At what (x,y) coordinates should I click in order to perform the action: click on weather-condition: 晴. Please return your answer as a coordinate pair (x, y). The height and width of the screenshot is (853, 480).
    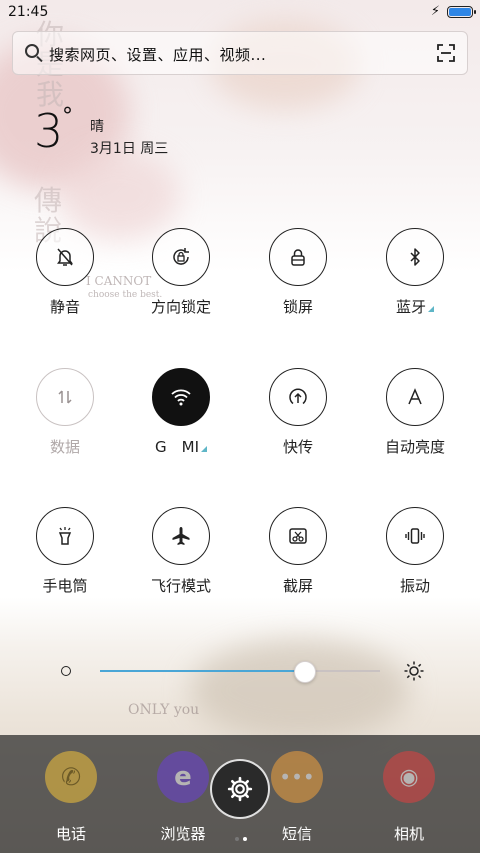
    Looking at the image, I should click on (97, 127).